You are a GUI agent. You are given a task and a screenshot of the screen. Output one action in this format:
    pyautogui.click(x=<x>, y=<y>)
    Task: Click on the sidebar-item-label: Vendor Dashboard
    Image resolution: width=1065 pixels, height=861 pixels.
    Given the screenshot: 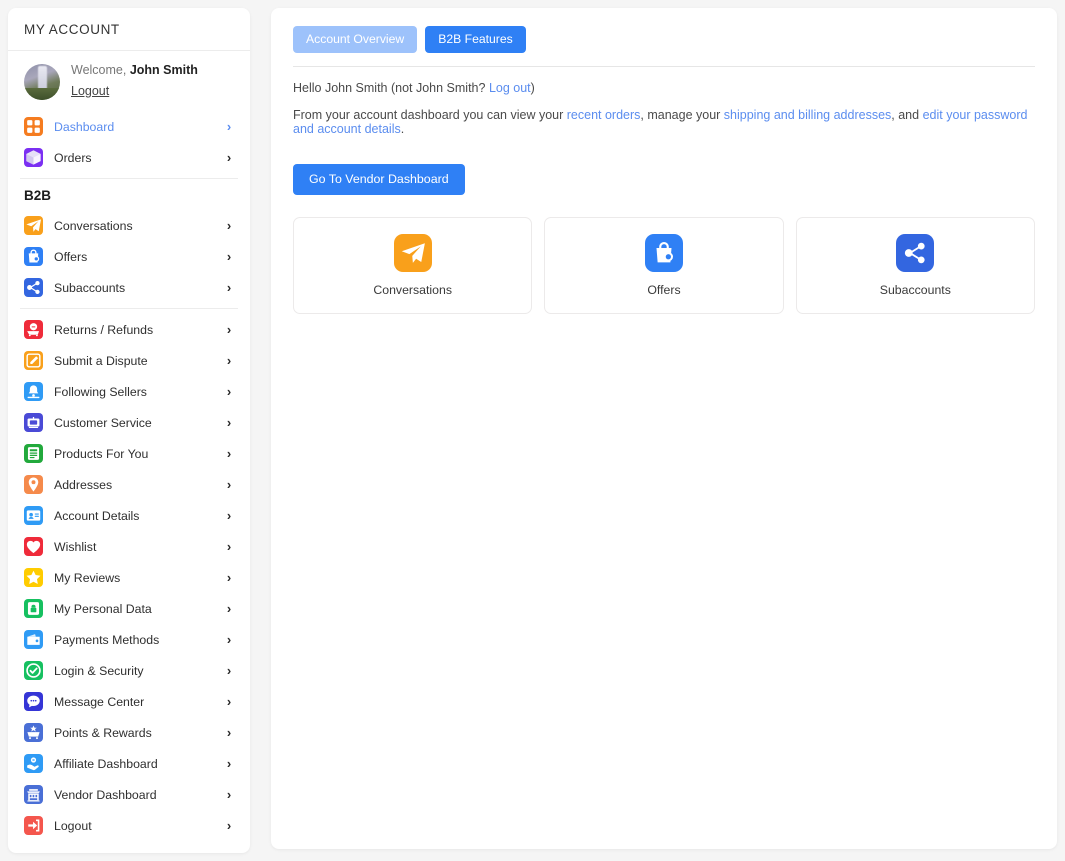 What is the action you would take?
    pyautogui.click(x=105, y=794)
    